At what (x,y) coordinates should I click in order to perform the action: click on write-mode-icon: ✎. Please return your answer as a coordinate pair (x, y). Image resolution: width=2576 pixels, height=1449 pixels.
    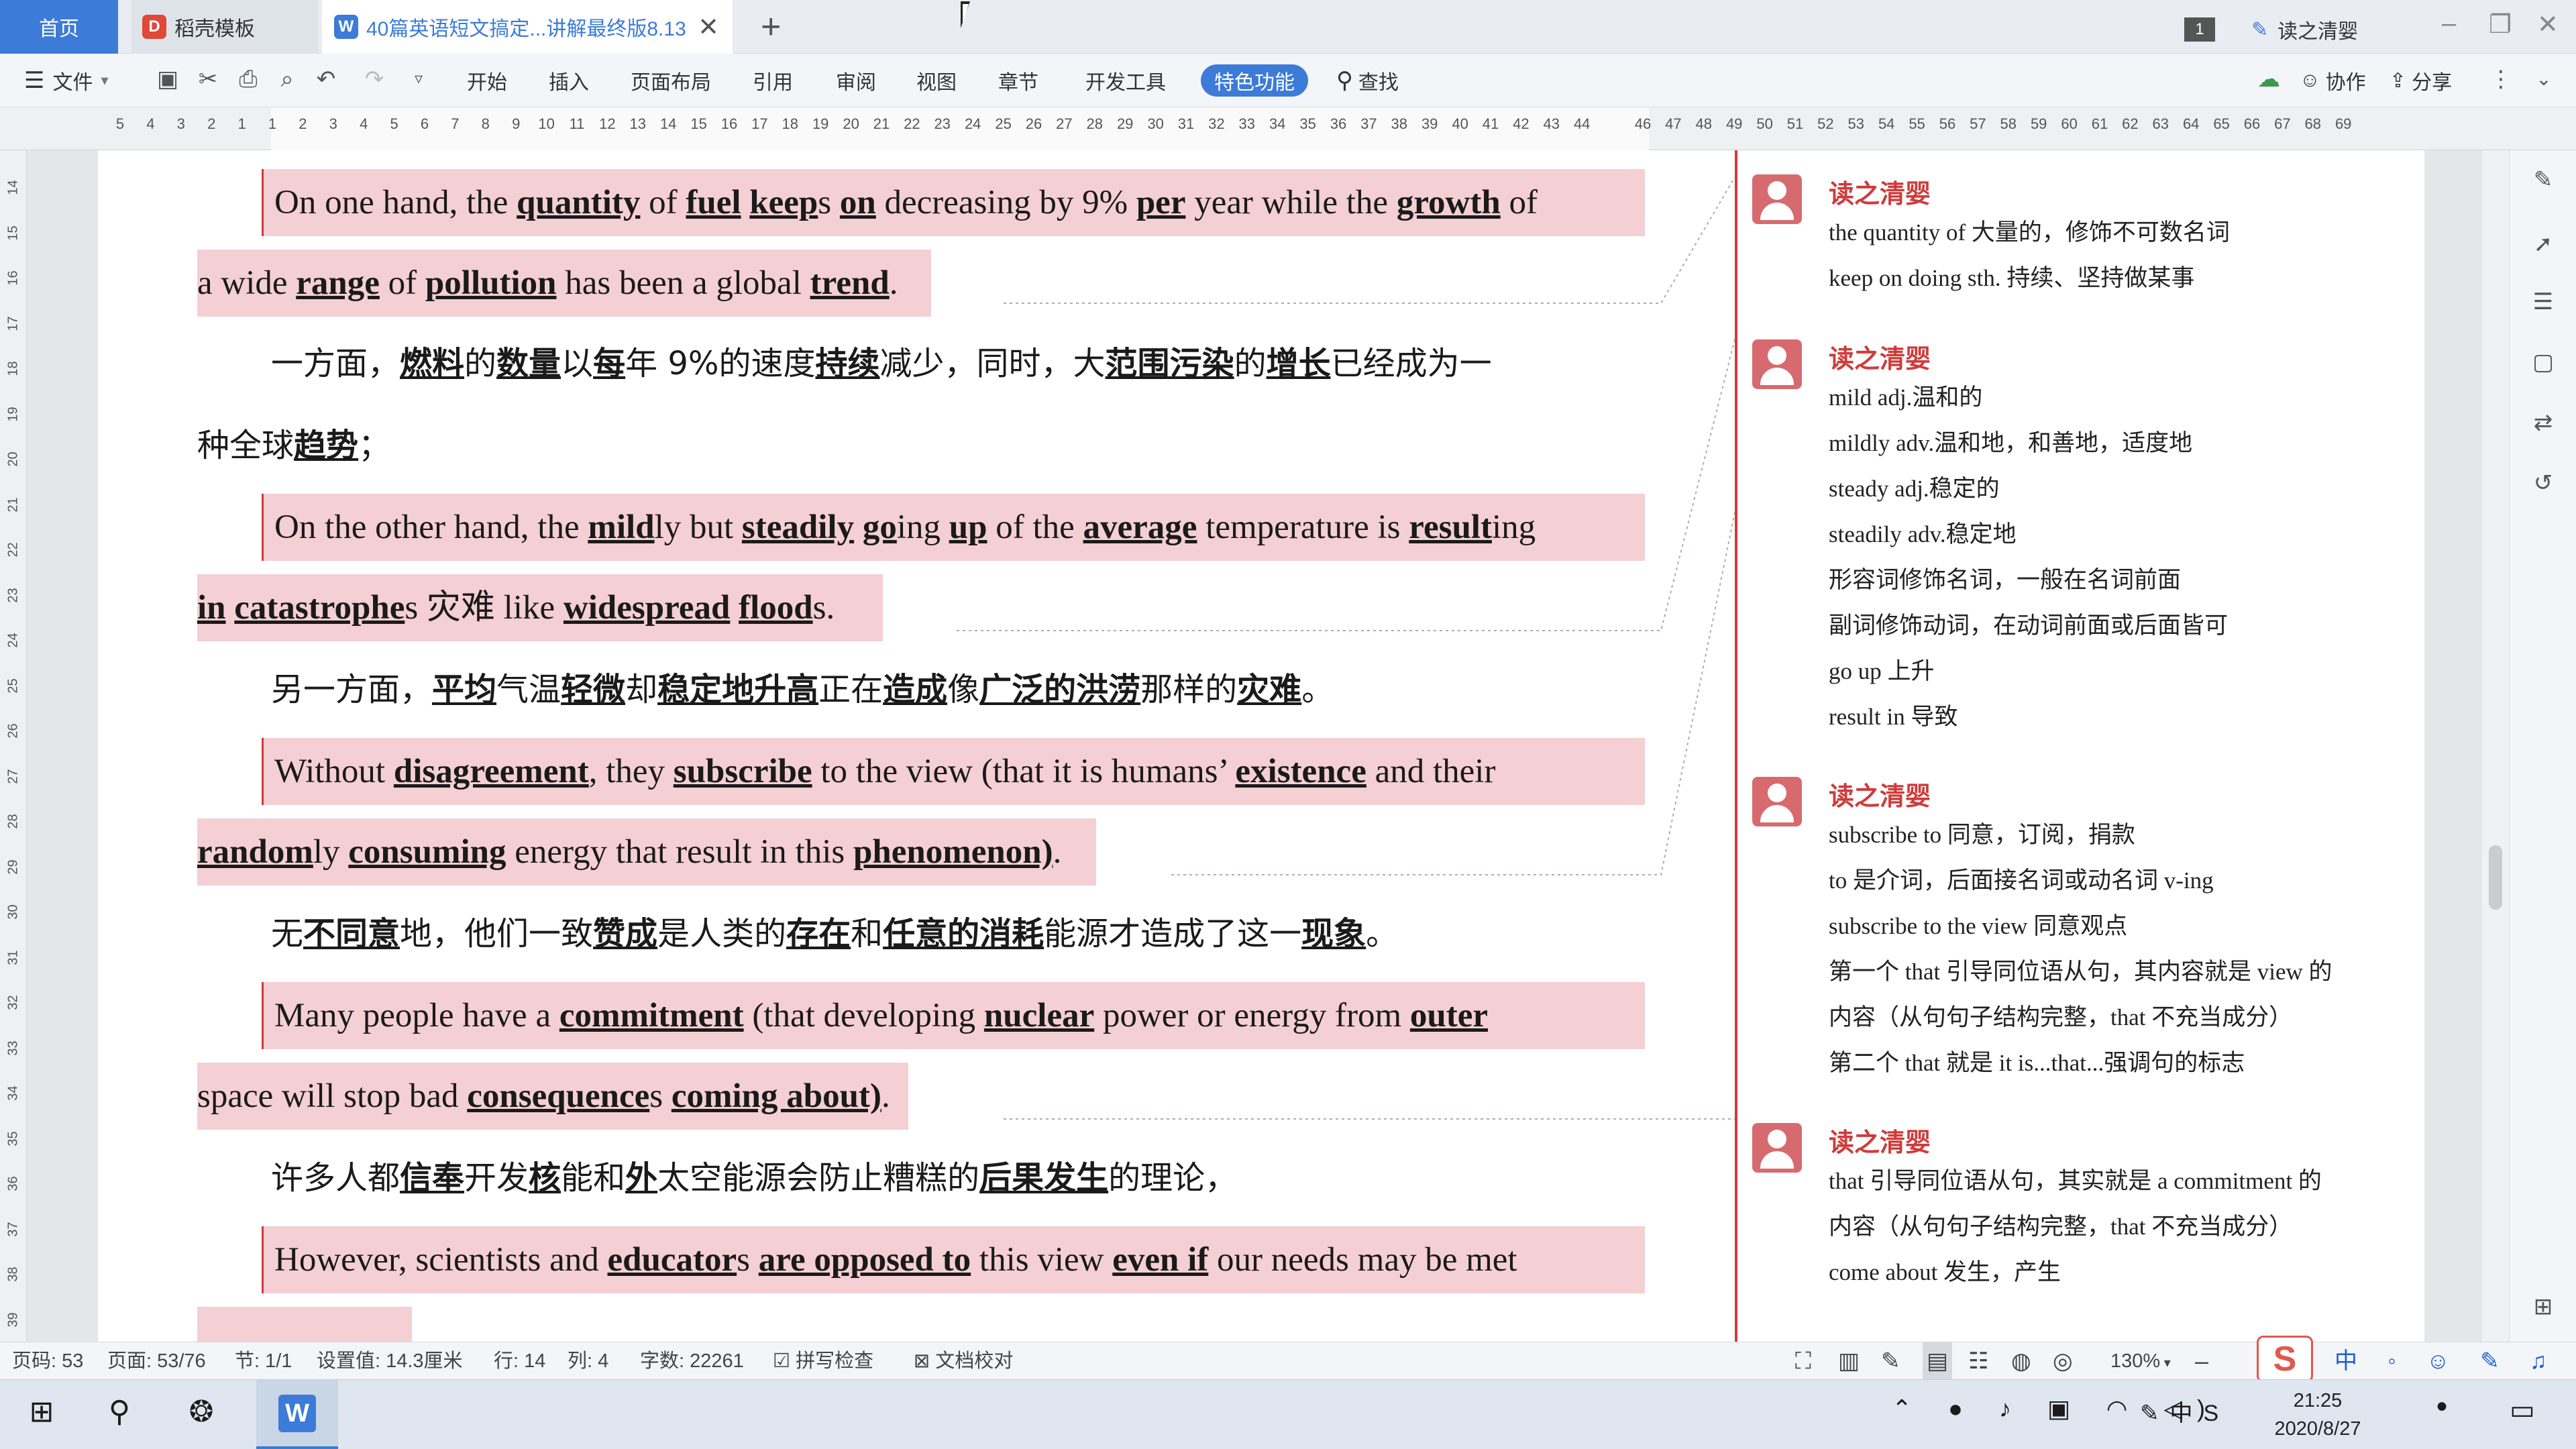
    Looking at the image, I should click on (1890, 1361).